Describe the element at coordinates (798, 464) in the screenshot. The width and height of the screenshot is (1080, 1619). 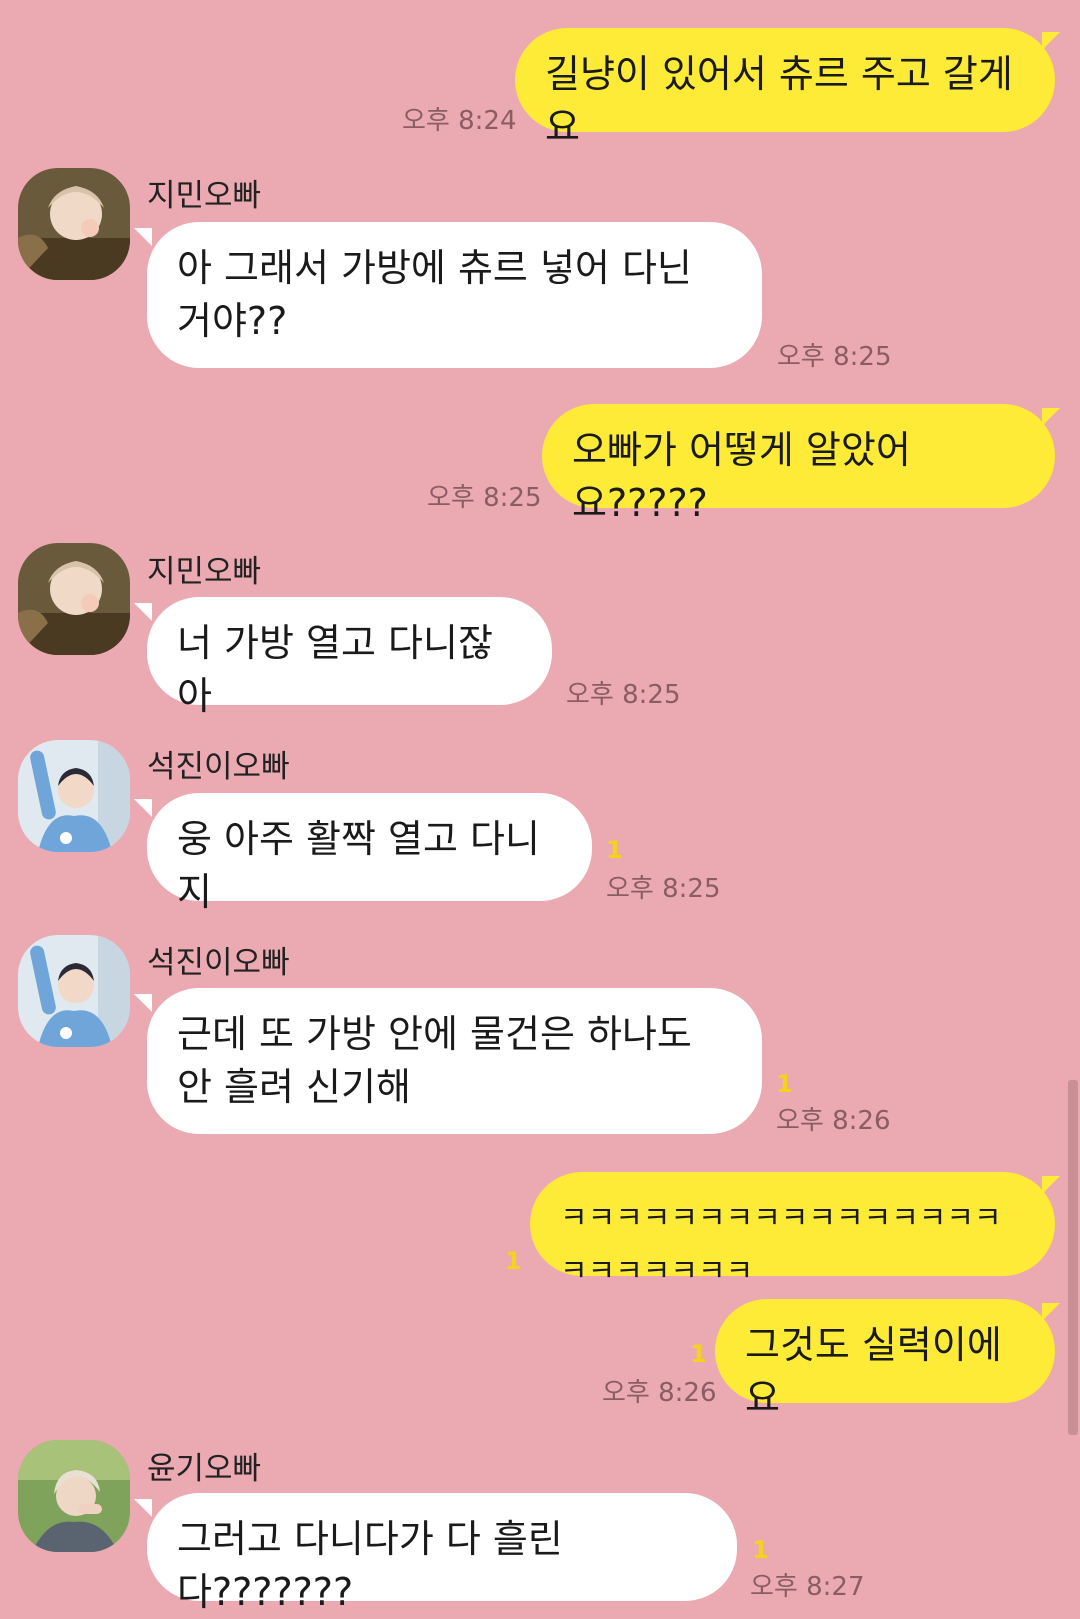
I see `message-bubble: 오빠가 어떻게 알았어요?????` at that location.